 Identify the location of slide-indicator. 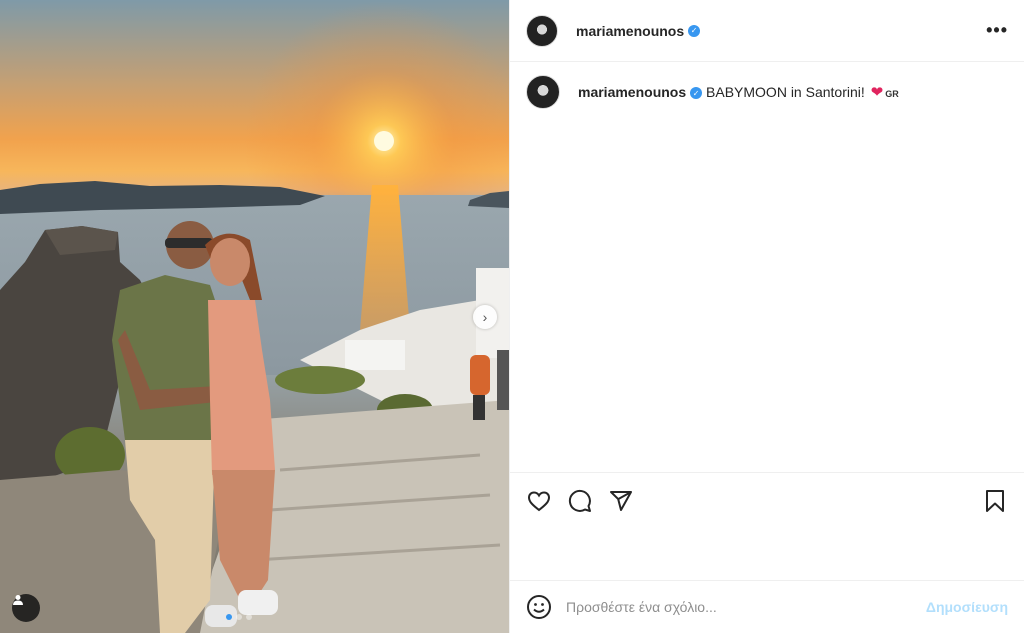
(239, 617).